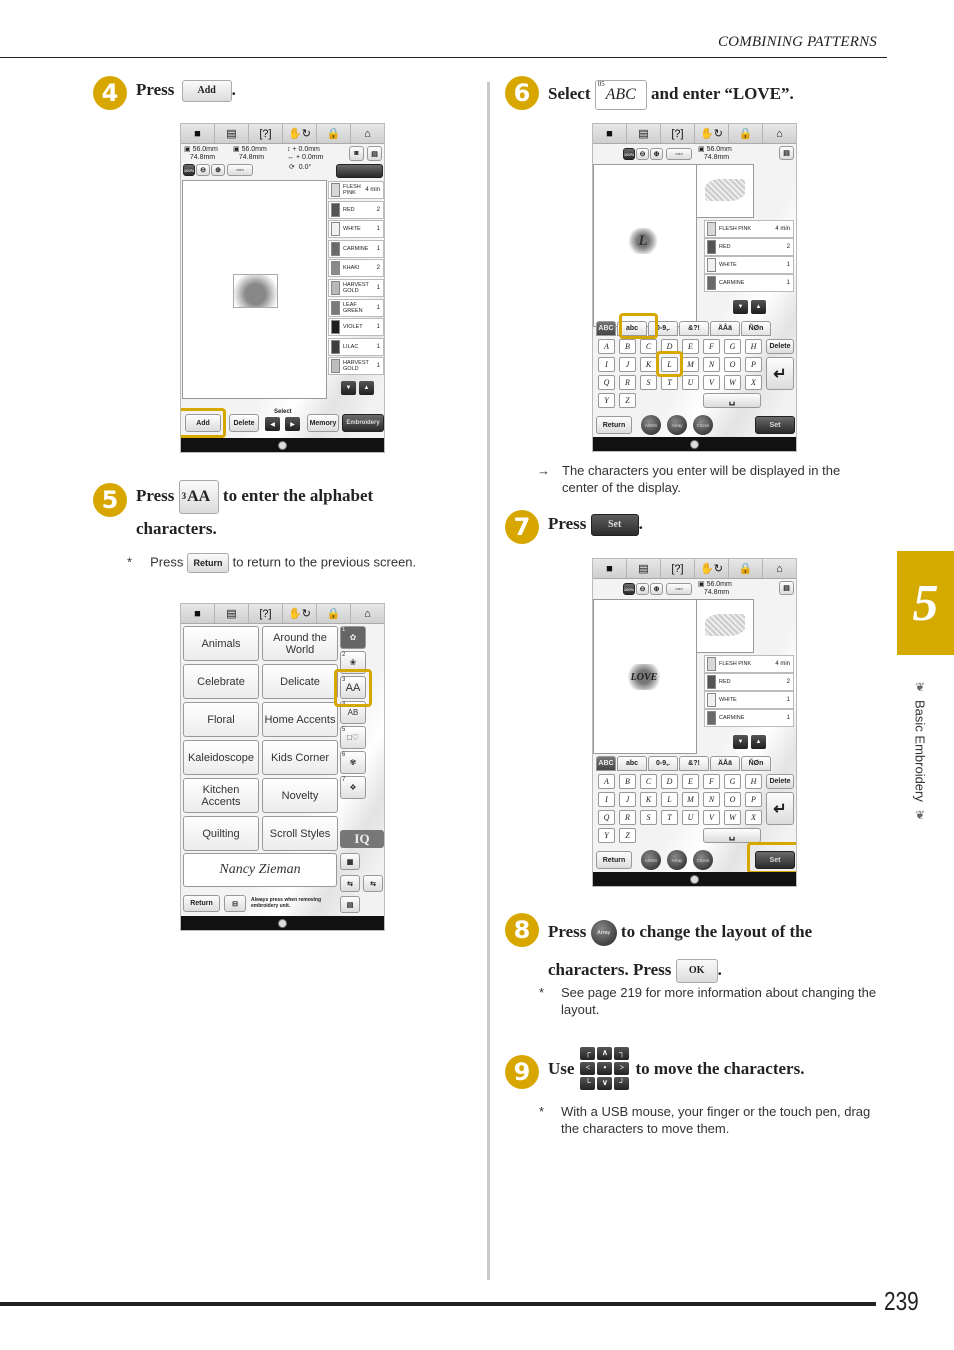  What do you see at coordinates (350, 861) in the screenshot?
I see `machine-memory-icon: ▦` at bounding box center [350, 861].